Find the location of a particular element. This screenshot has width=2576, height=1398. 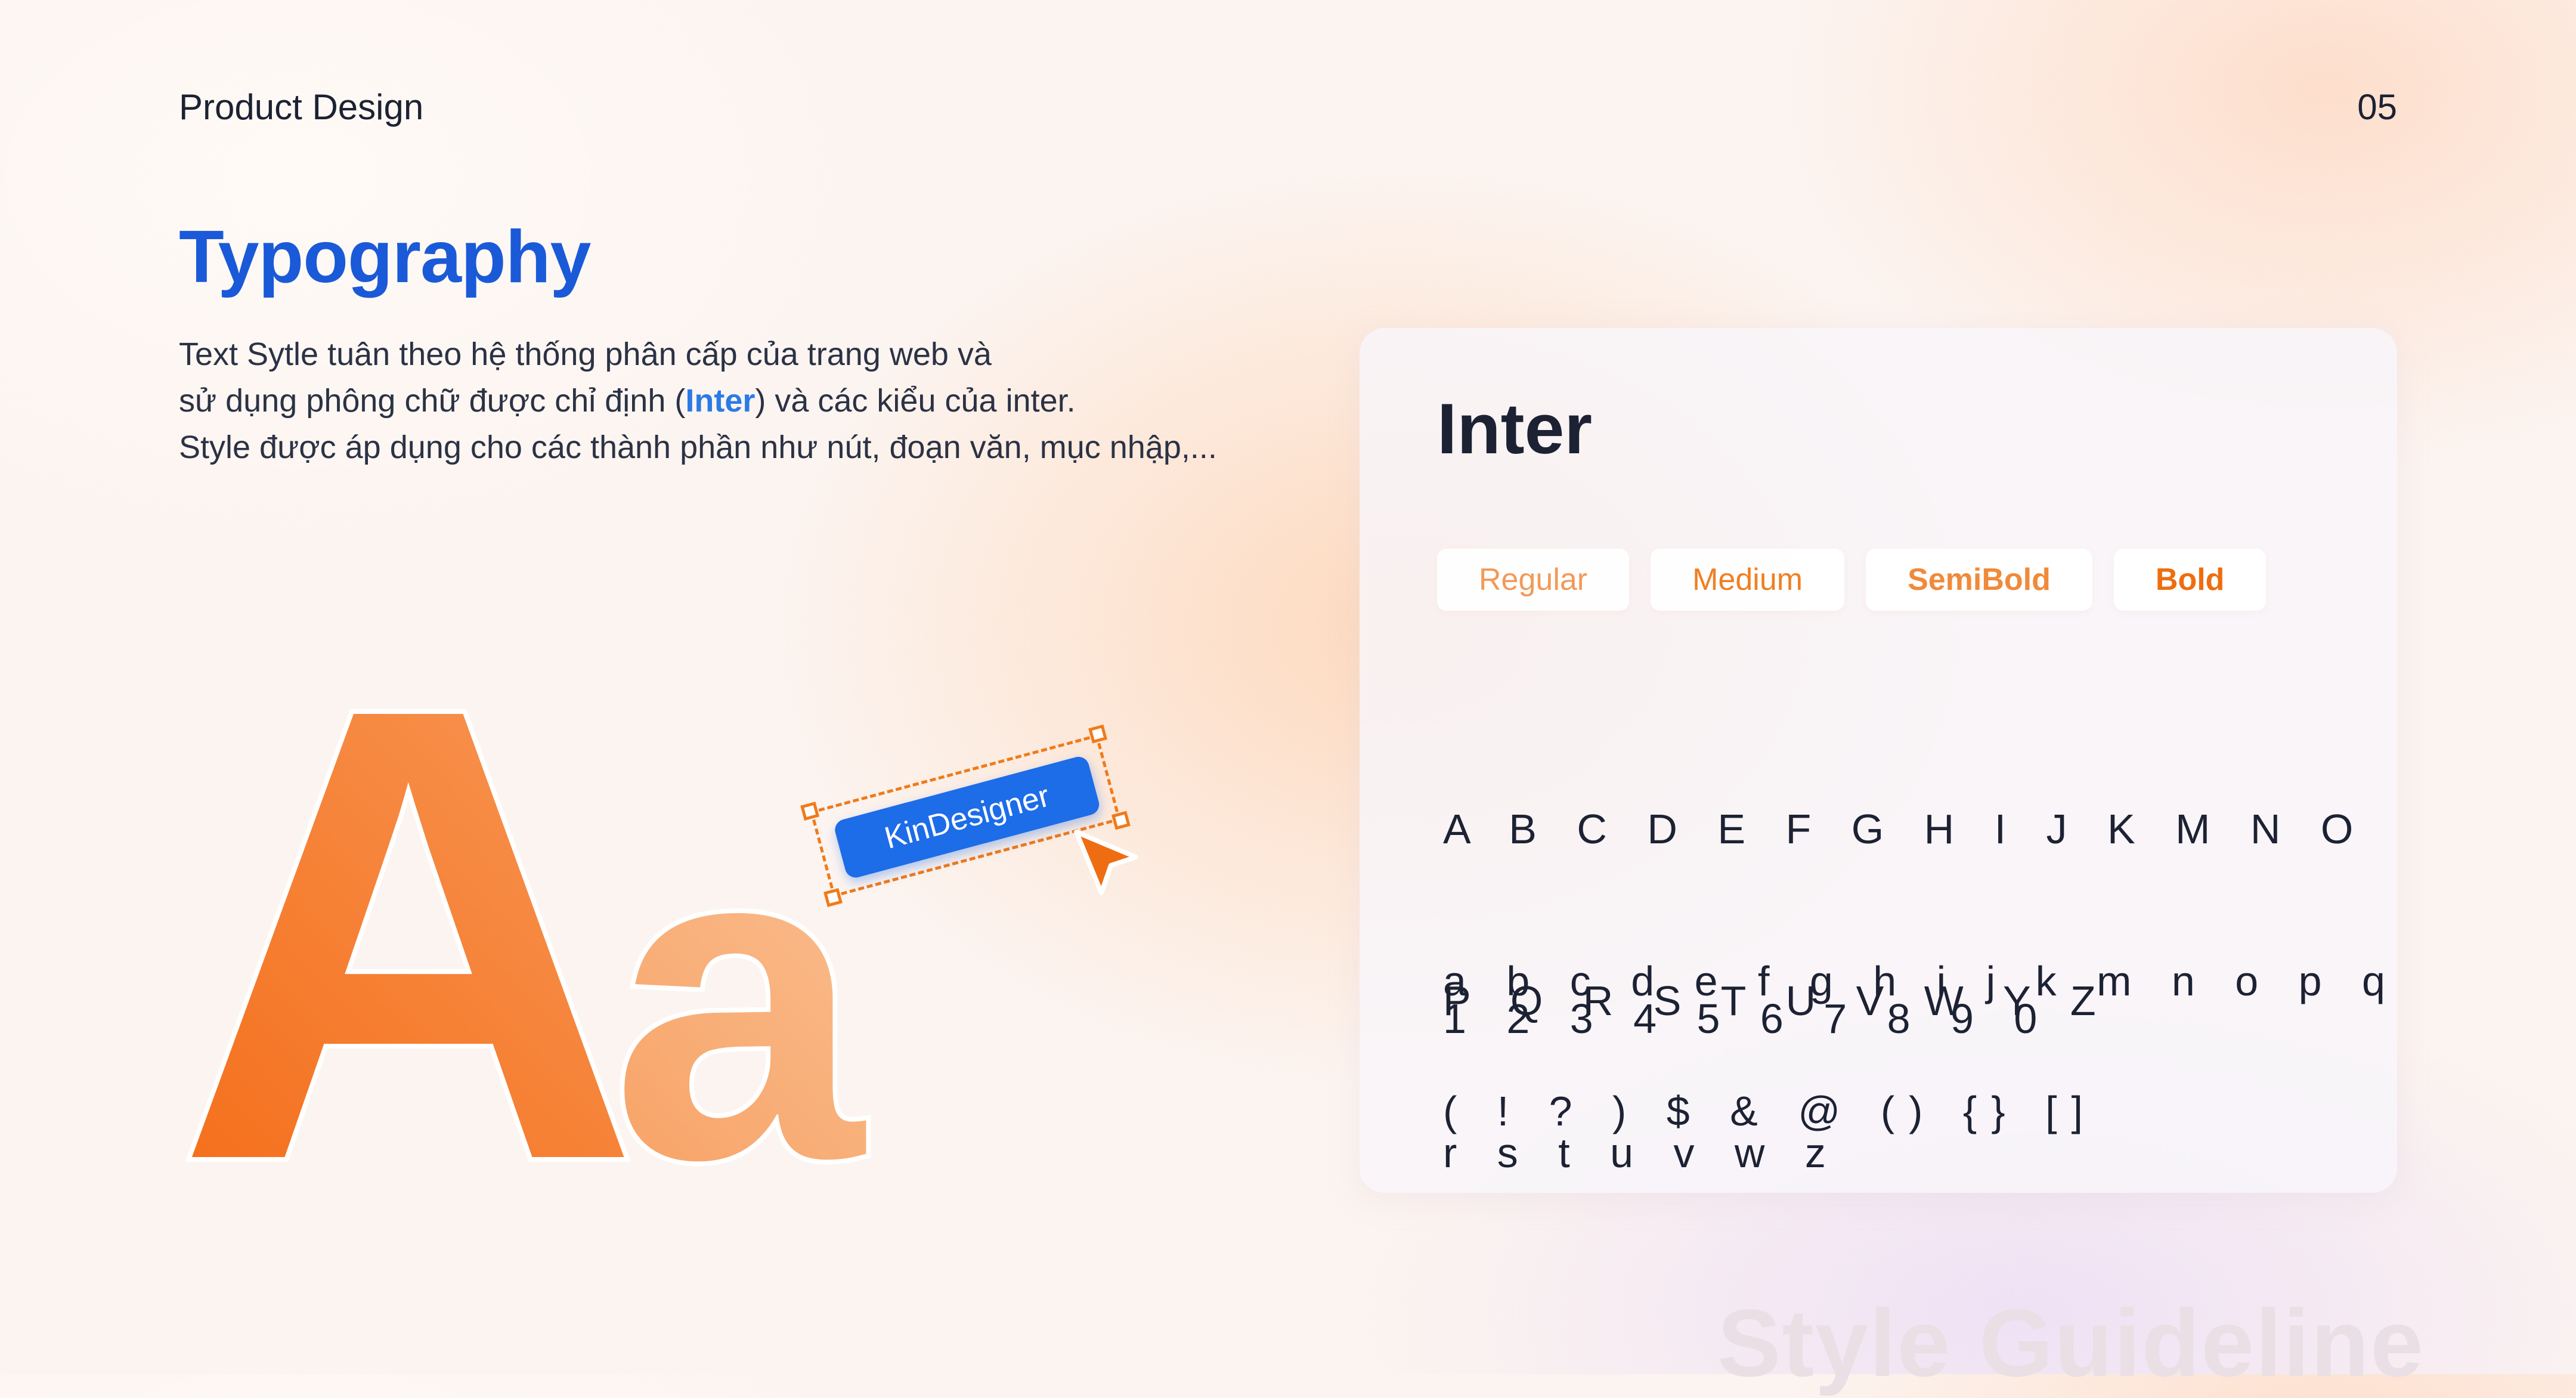

symbol-glyphs: ( ! ? ) $ & @ () {} [] is located at coordinates (1770, 1111).